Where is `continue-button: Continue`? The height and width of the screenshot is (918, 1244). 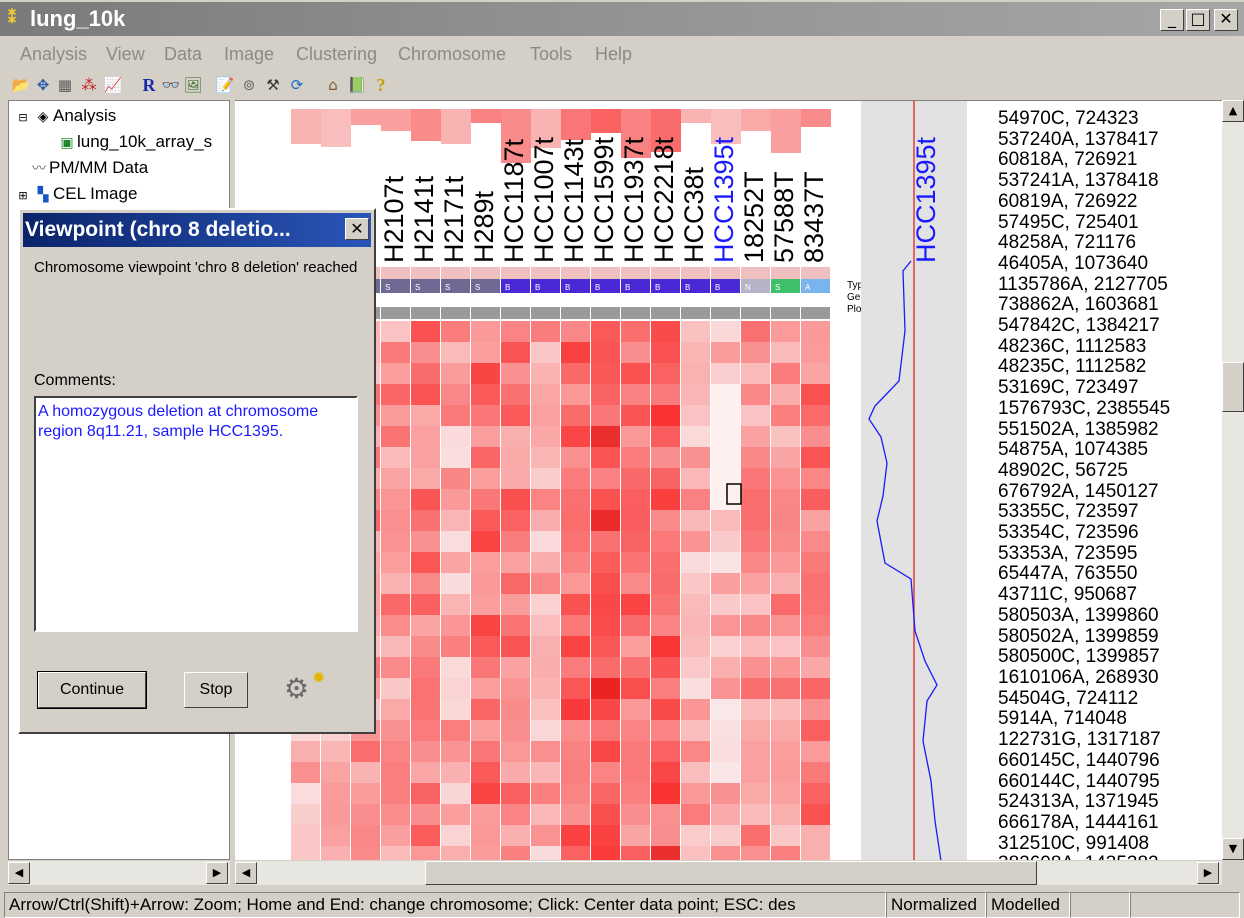
continue-button: Continue is located at coordinates (92, 690).